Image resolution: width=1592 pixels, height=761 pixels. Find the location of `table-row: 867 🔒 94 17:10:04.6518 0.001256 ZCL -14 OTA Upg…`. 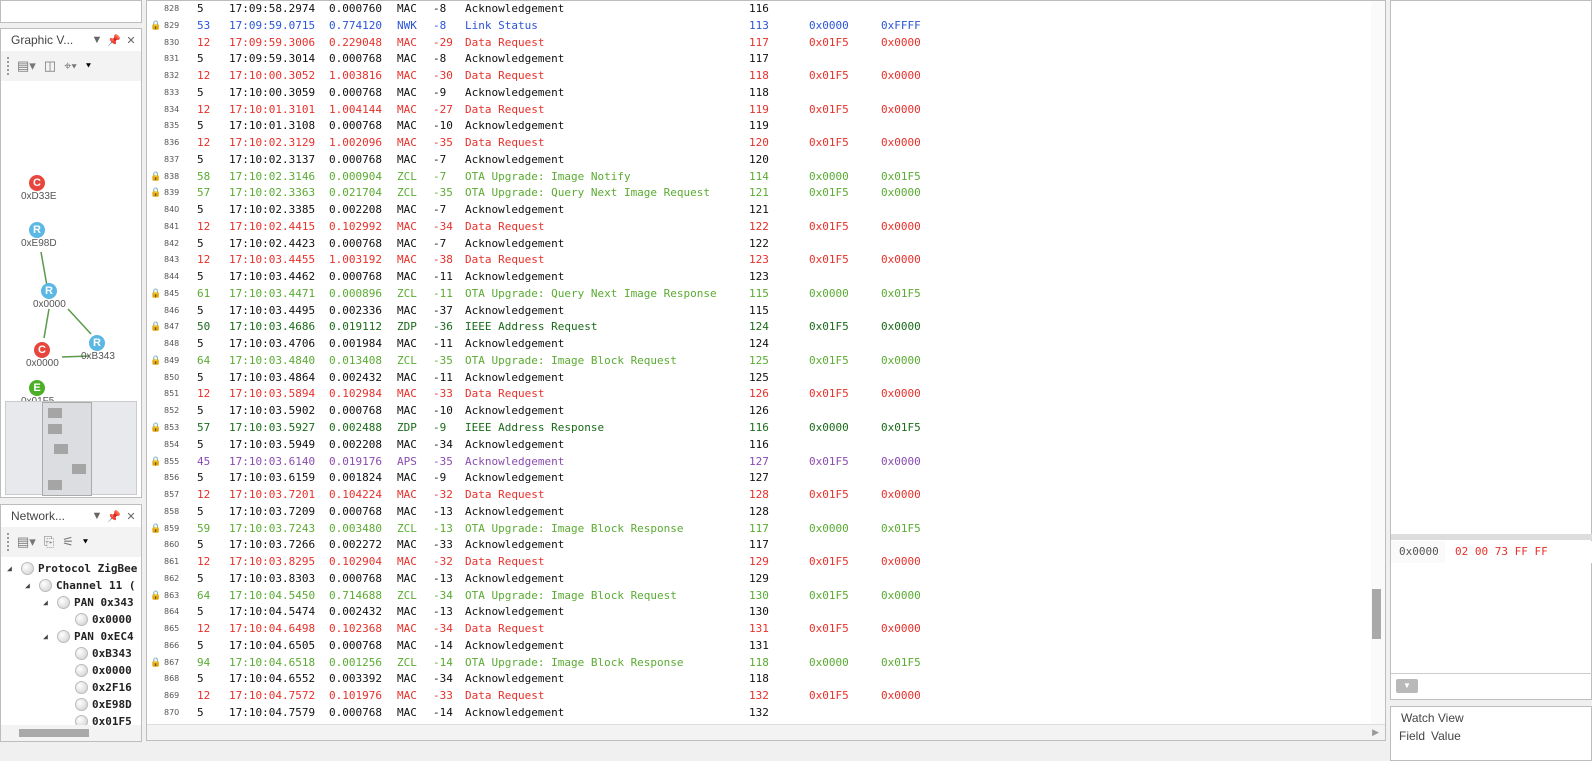

table-row: 867 🔒 94 17:10:04.6518 0.001256 ZCL -14 OTA Upg… is located at coordinates (757, 663).